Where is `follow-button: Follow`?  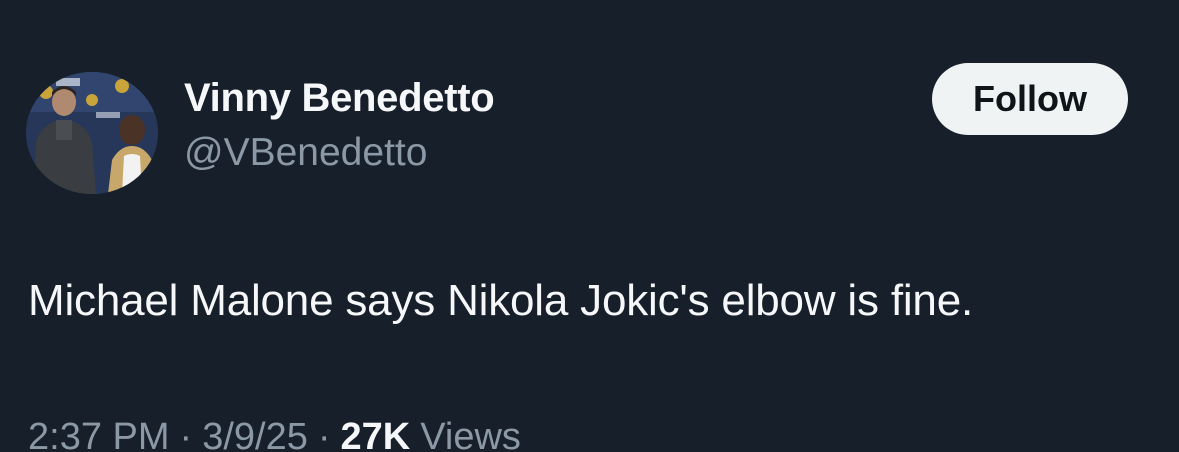
follow-button: Follow is located at coordinates (1030, 99).